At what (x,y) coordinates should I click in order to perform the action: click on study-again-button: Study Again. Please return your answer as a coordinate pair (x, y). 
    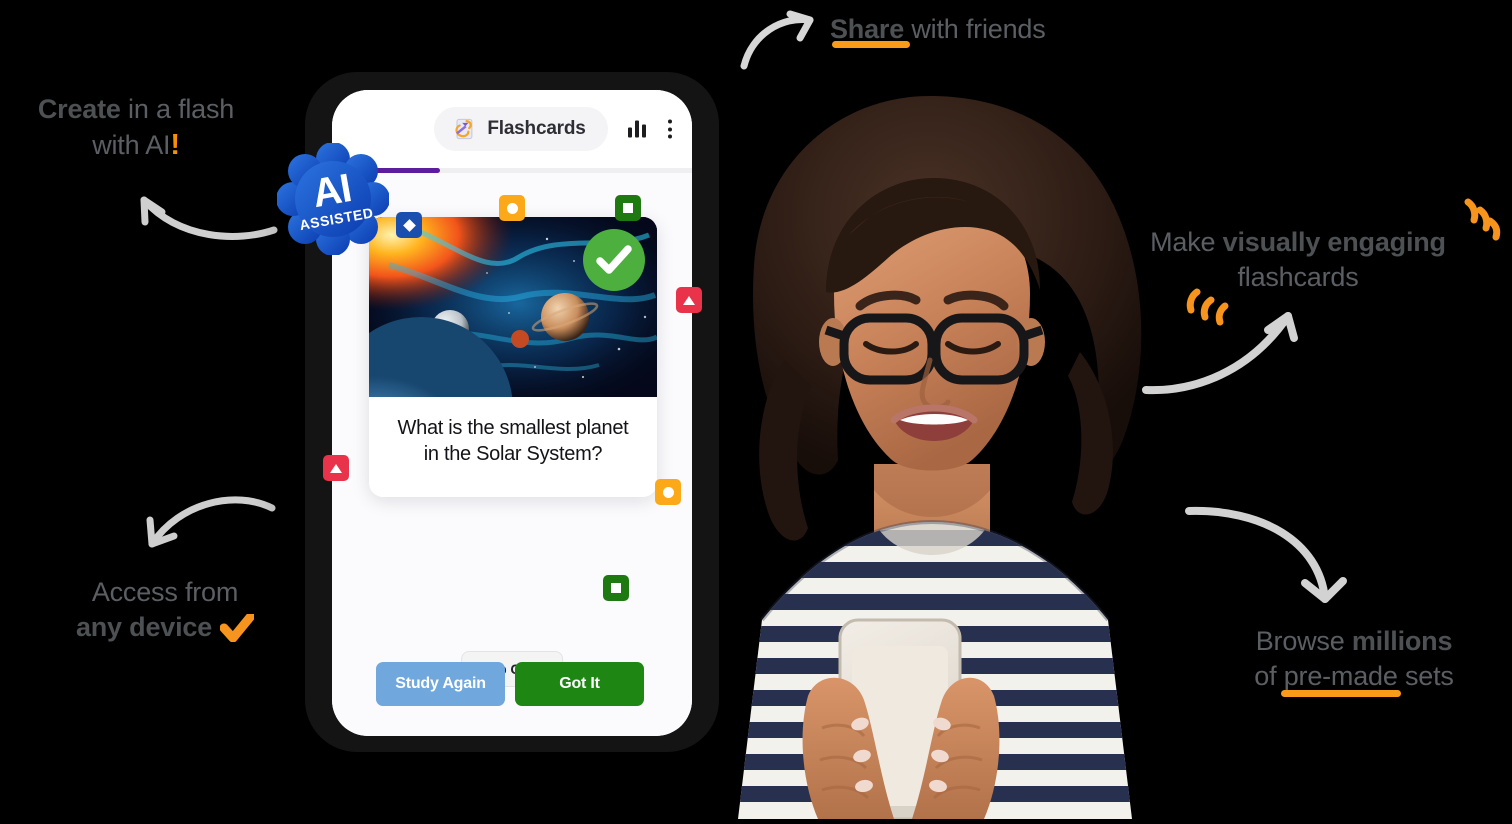
    Looking at the image, I should click on (440, 684).